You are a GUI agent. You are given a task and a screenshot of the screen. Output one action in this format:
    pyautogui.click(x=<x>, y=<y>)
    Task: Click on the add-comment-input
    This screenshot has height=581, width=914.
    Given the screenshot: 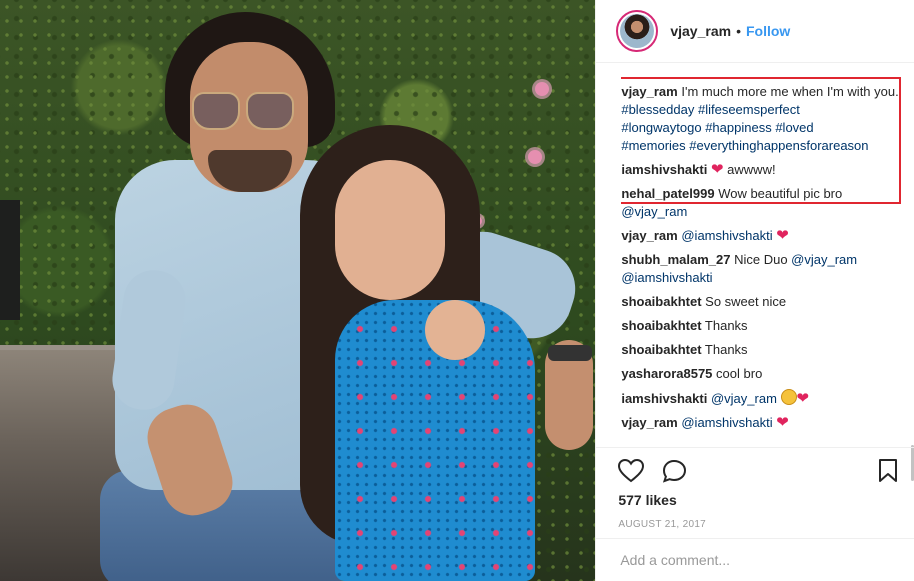 What is the action you would take?
    pyautogui.click(x=755, y=560)
    